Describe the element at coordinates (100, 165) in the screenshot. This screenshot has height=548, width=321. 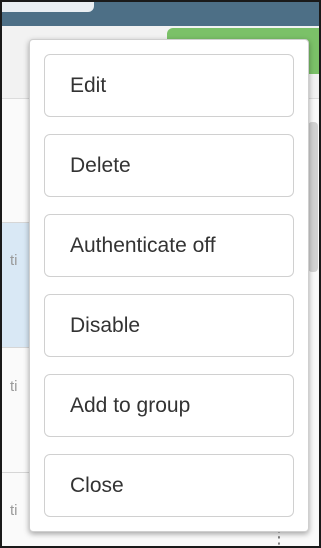
I see `menu-item-label: Delete` at that location.